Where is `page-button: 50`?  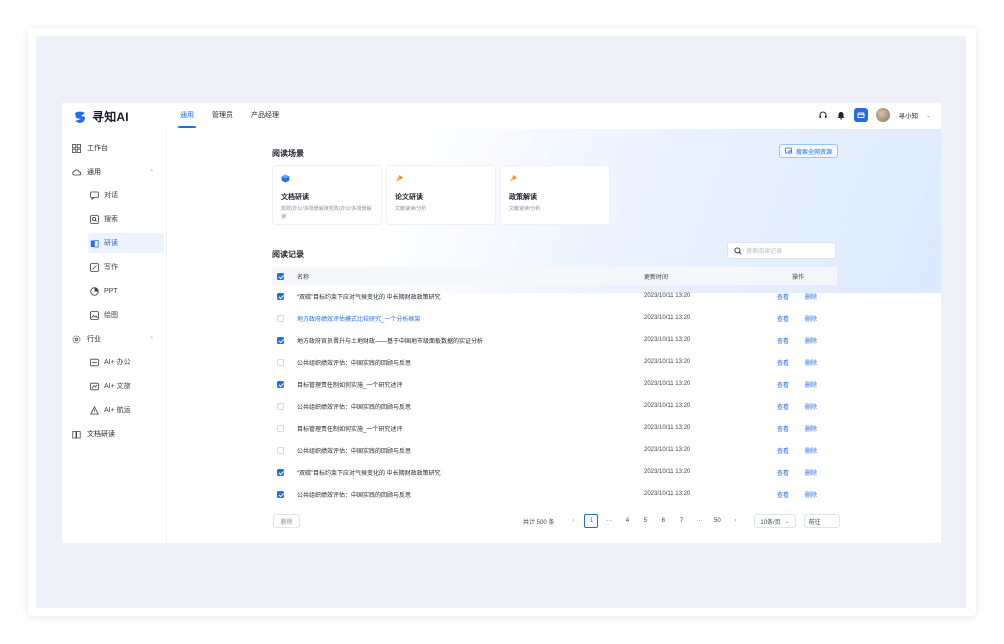
page-button: 50 is located at coordinates (717, 521).